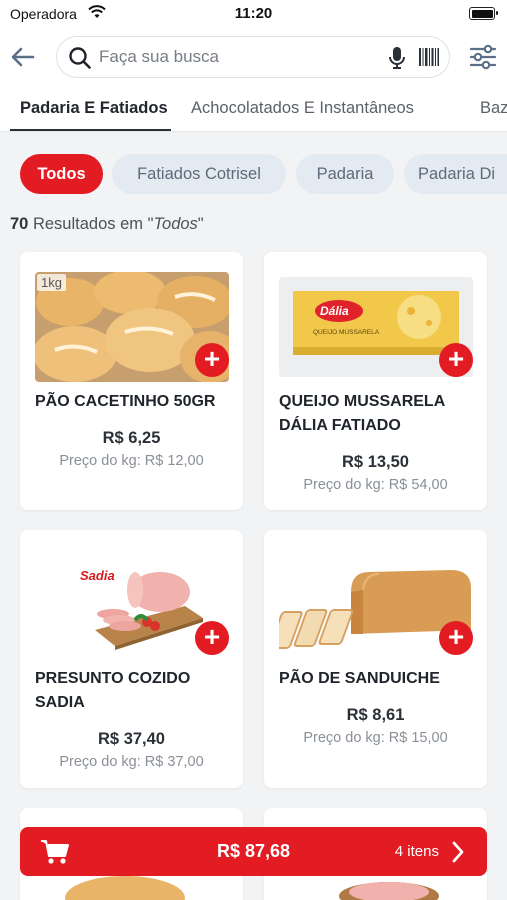 Image resolution: width=507 pixels, height=900 pixels. I want to click on chip-padaria: Padaria, so click(345, 174).